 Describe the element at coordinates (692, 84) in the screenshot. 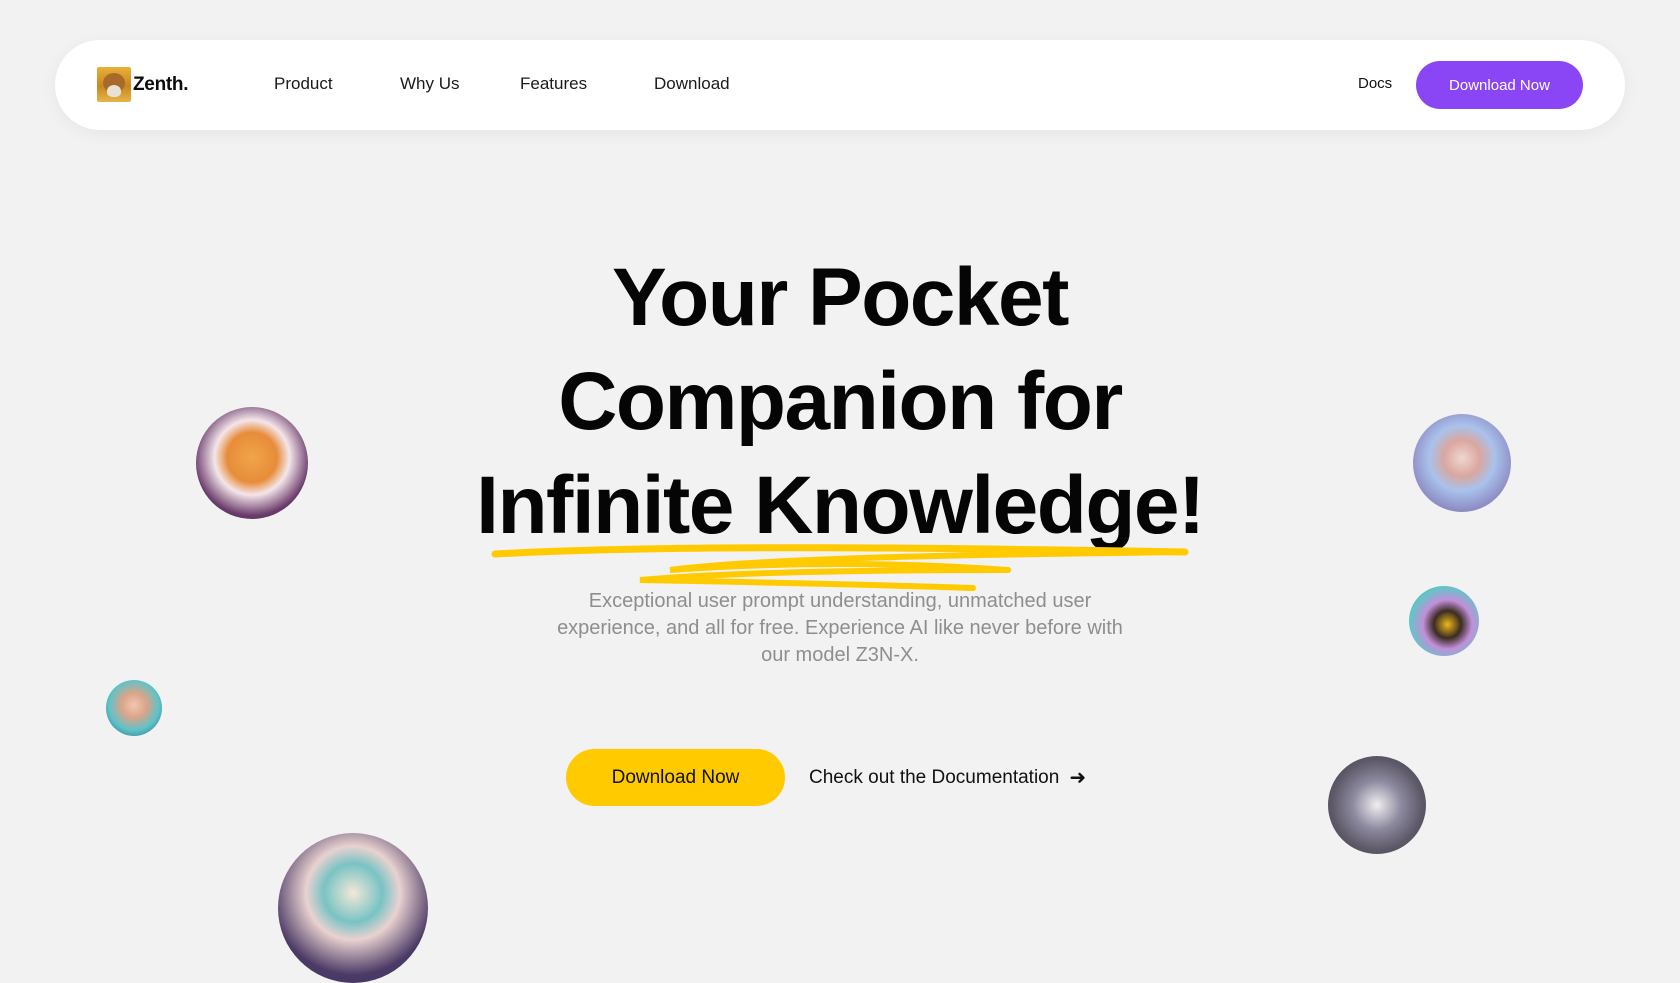

I see `nav-link-download: Download` at that location.